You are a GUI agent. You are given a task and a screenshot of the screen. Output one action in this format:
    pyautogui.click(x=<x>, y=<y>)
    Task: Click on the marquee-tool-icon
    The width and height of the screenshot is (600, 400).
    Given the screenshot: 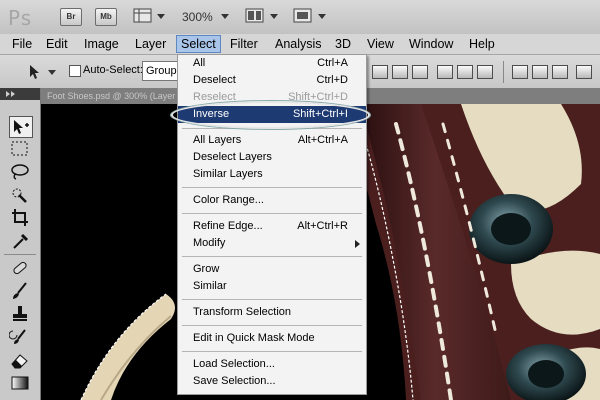 What is the action you would take?
    pyautogui.click(x=19, y=148)
    